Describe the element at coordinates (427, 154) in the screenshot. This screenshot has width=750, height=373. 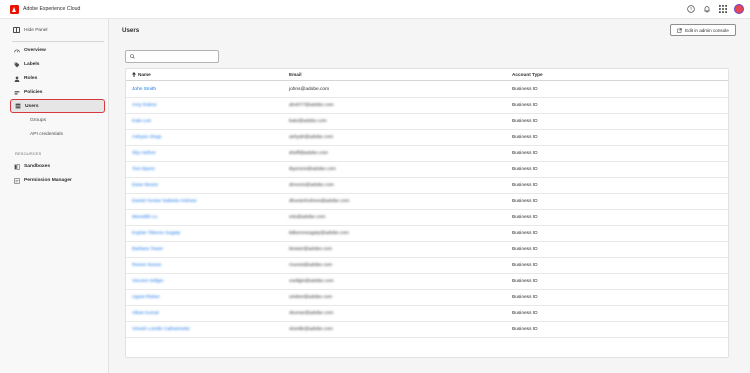
I see `table-row: Sky Hefner sheff@adobe.com Business ID` at that location.